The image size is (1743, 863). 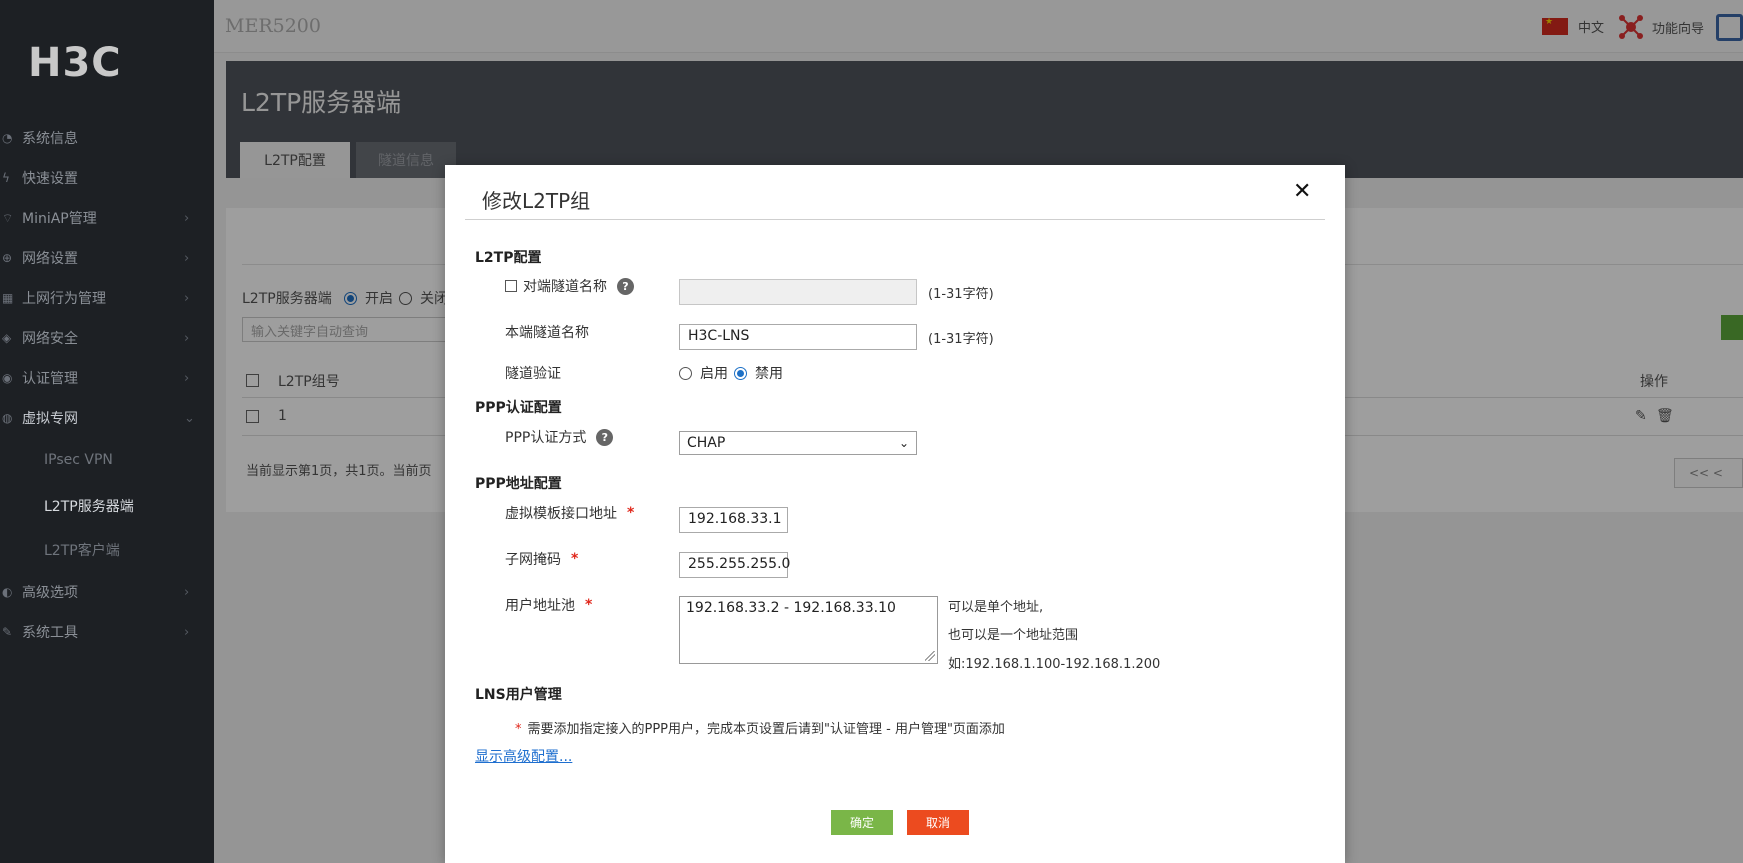 What do you see at coordinates (542, 559) in the screenshot?
I see `subnet-mask-label: 子网掩码 *` at bounding box center [542, 559].